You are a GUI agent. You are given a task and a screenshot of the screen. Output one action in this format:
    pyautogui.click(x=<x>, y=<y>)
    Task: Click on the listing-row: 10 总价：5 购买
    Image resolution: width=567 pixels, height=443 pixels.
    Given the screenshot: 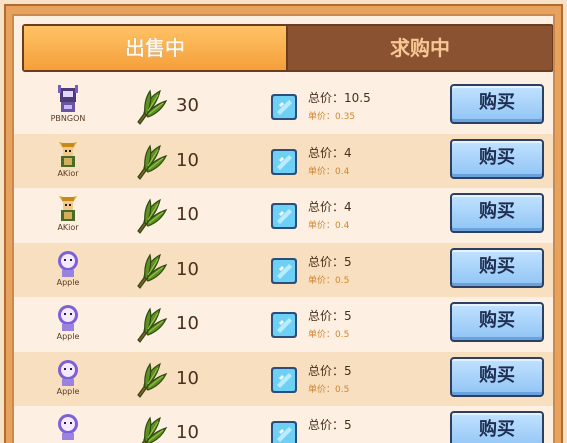 What is the action you would take?
    pyautogui.click(x=283, y=424)
    